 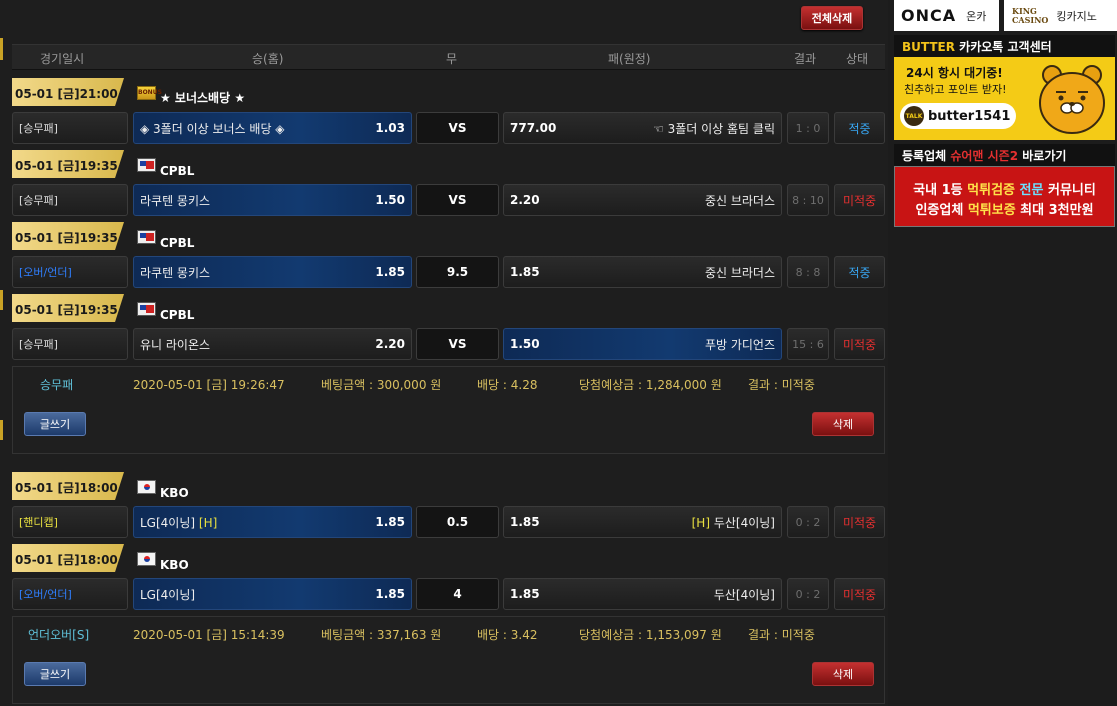 I want to click on col-status: 상태, so click(x=857, y=59).